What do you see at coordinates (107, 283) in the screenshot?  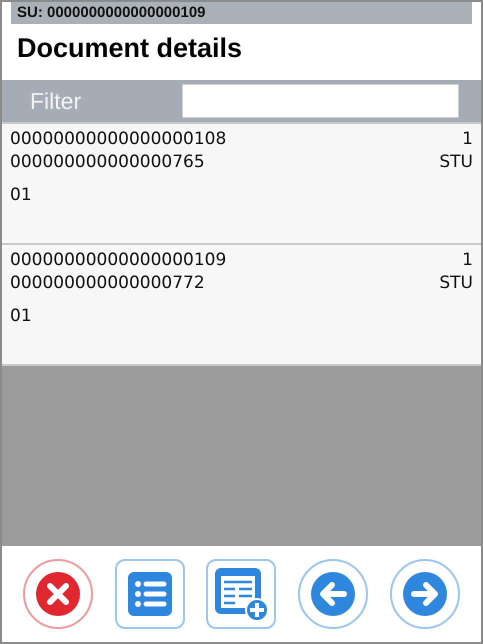 I see `item-code: 000000000000000772` at bounding box center [107, 283].